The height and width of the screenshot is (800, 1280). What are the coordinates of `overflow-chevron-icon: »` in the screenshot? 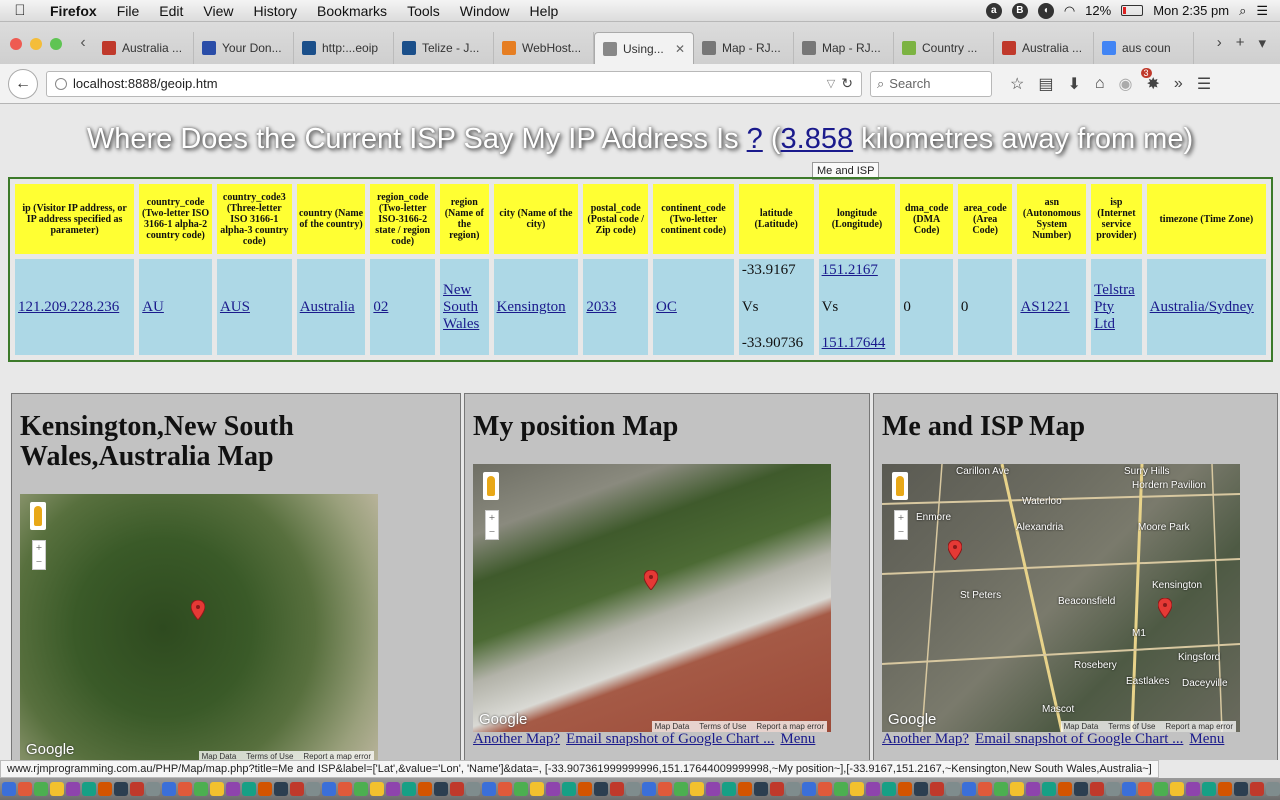 It's located at (1178, 84).